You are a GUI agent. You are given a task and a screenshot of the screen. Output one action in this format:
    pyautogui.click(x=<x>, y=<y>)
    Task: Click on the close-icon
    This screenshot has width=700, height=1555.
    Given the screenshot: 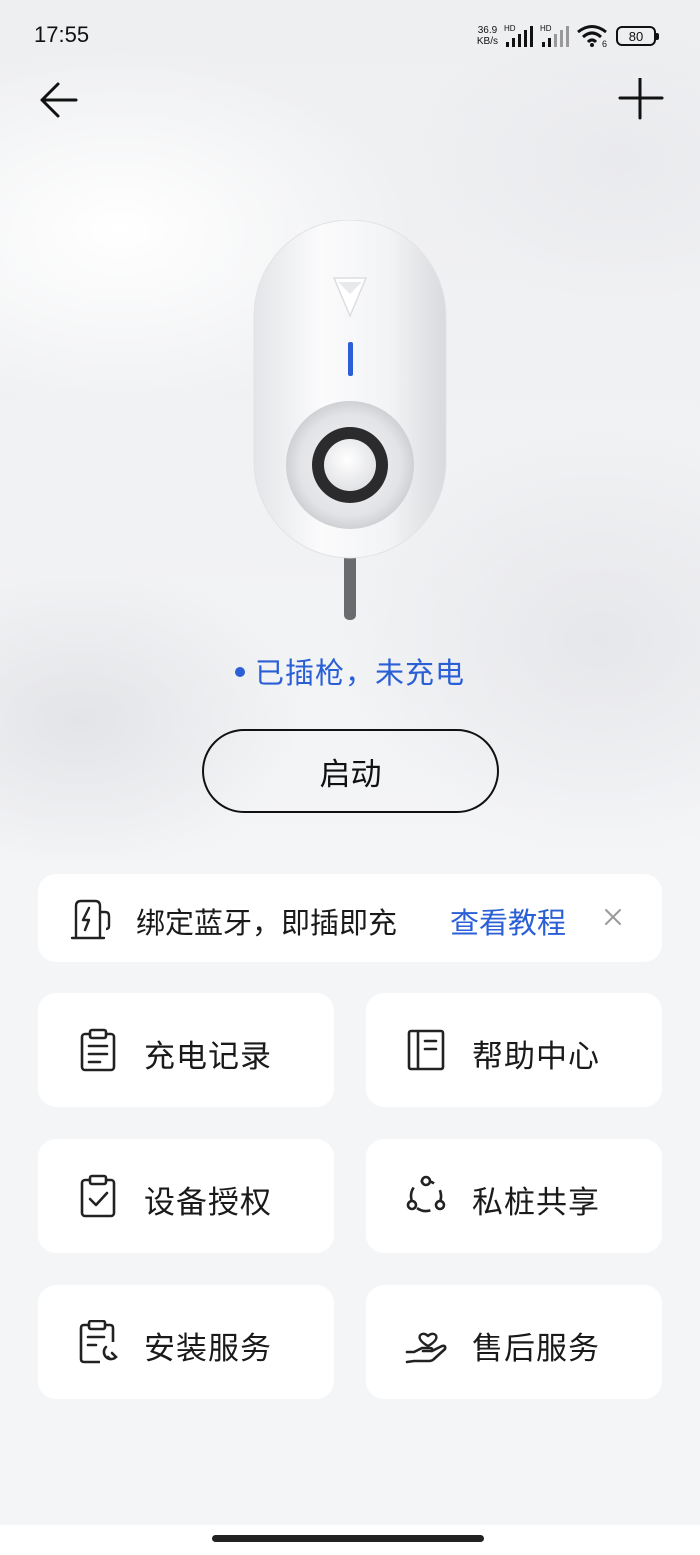 What is the action you would take?
    pyautogui.click(x=613, y=917)
    